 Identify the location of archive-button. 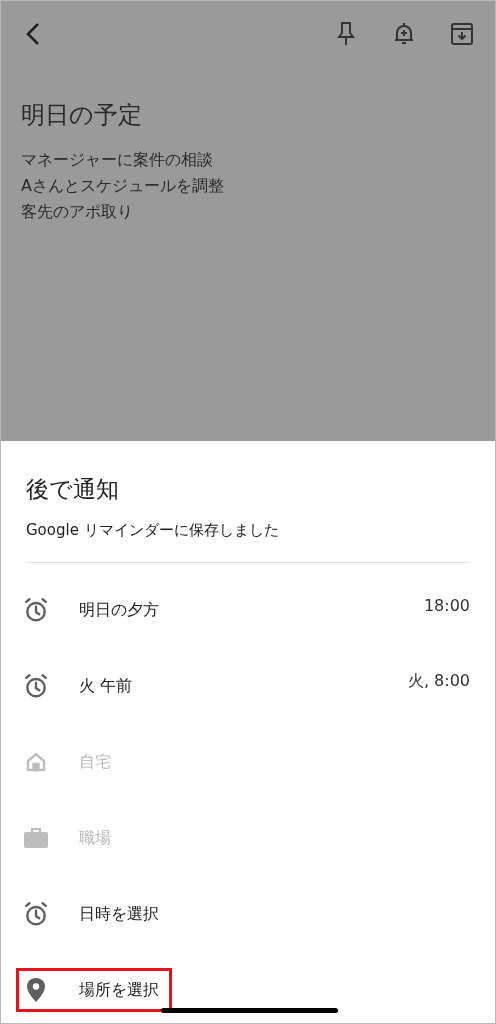
(462, 34).